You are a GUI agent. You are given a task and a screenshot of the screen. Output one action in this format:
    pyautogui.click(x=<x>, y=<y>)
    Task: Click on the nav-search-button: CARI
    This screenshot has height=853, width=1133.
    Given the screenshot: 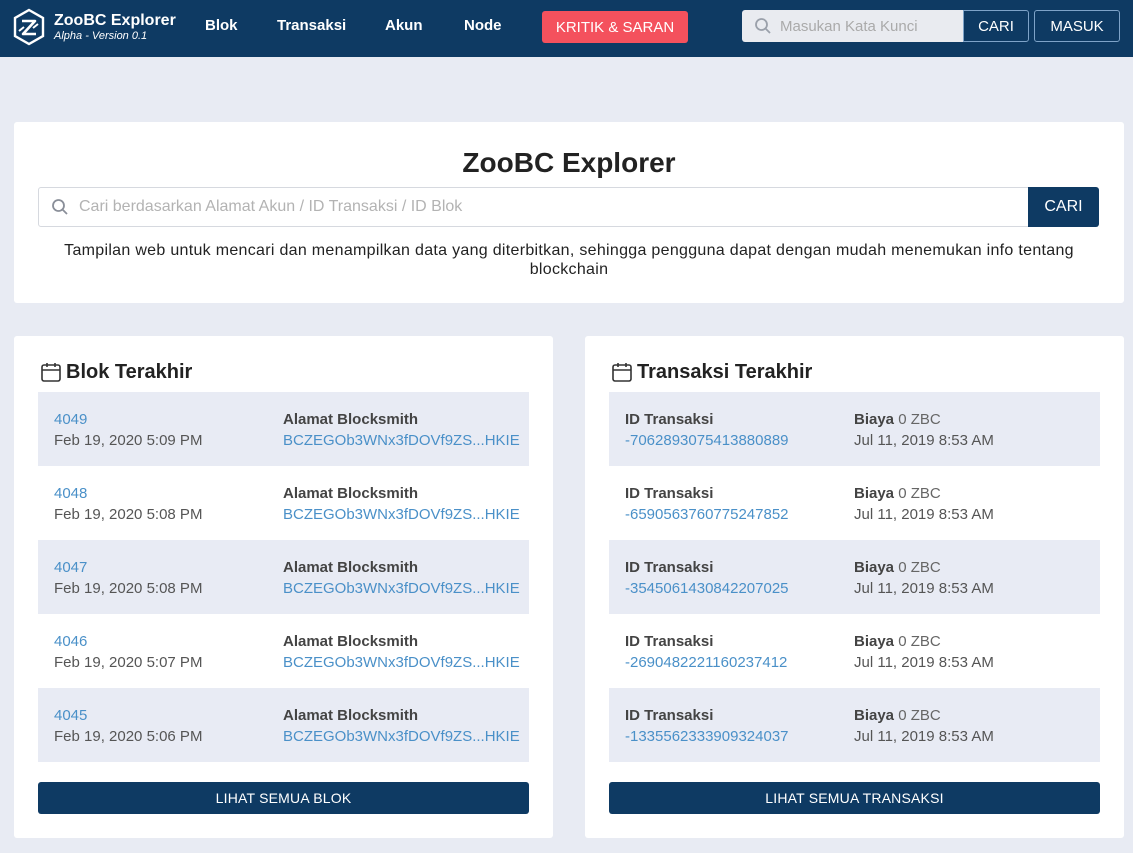 What is the action you would take?
    pyautogui.click(x=996, y=26)
    